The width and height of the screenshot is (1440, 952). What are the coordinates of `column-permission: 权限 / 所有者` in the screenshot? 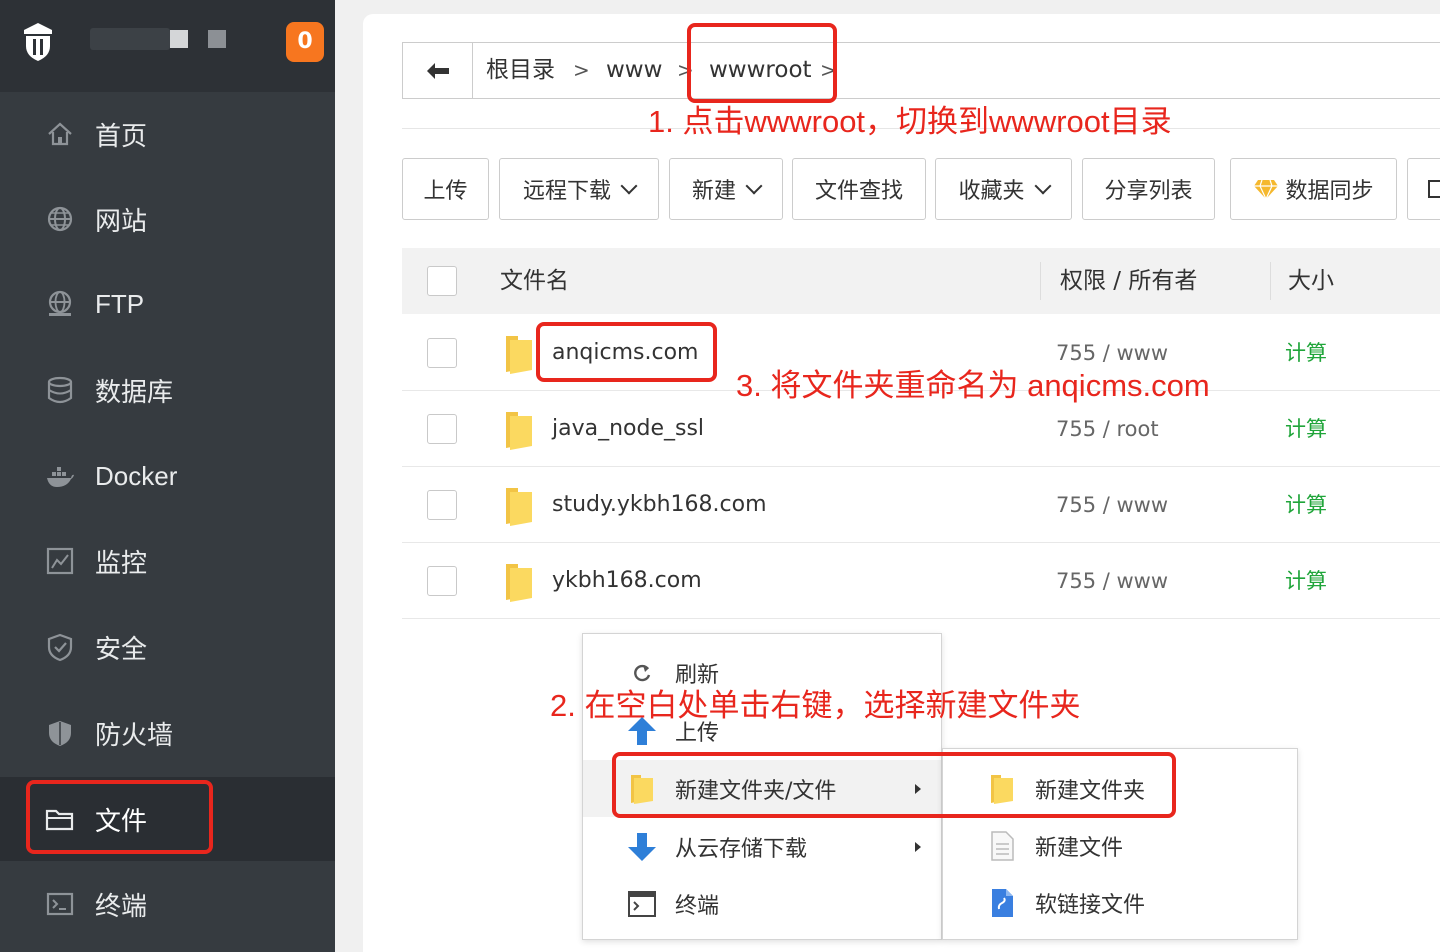 It's located at (1128, 281).